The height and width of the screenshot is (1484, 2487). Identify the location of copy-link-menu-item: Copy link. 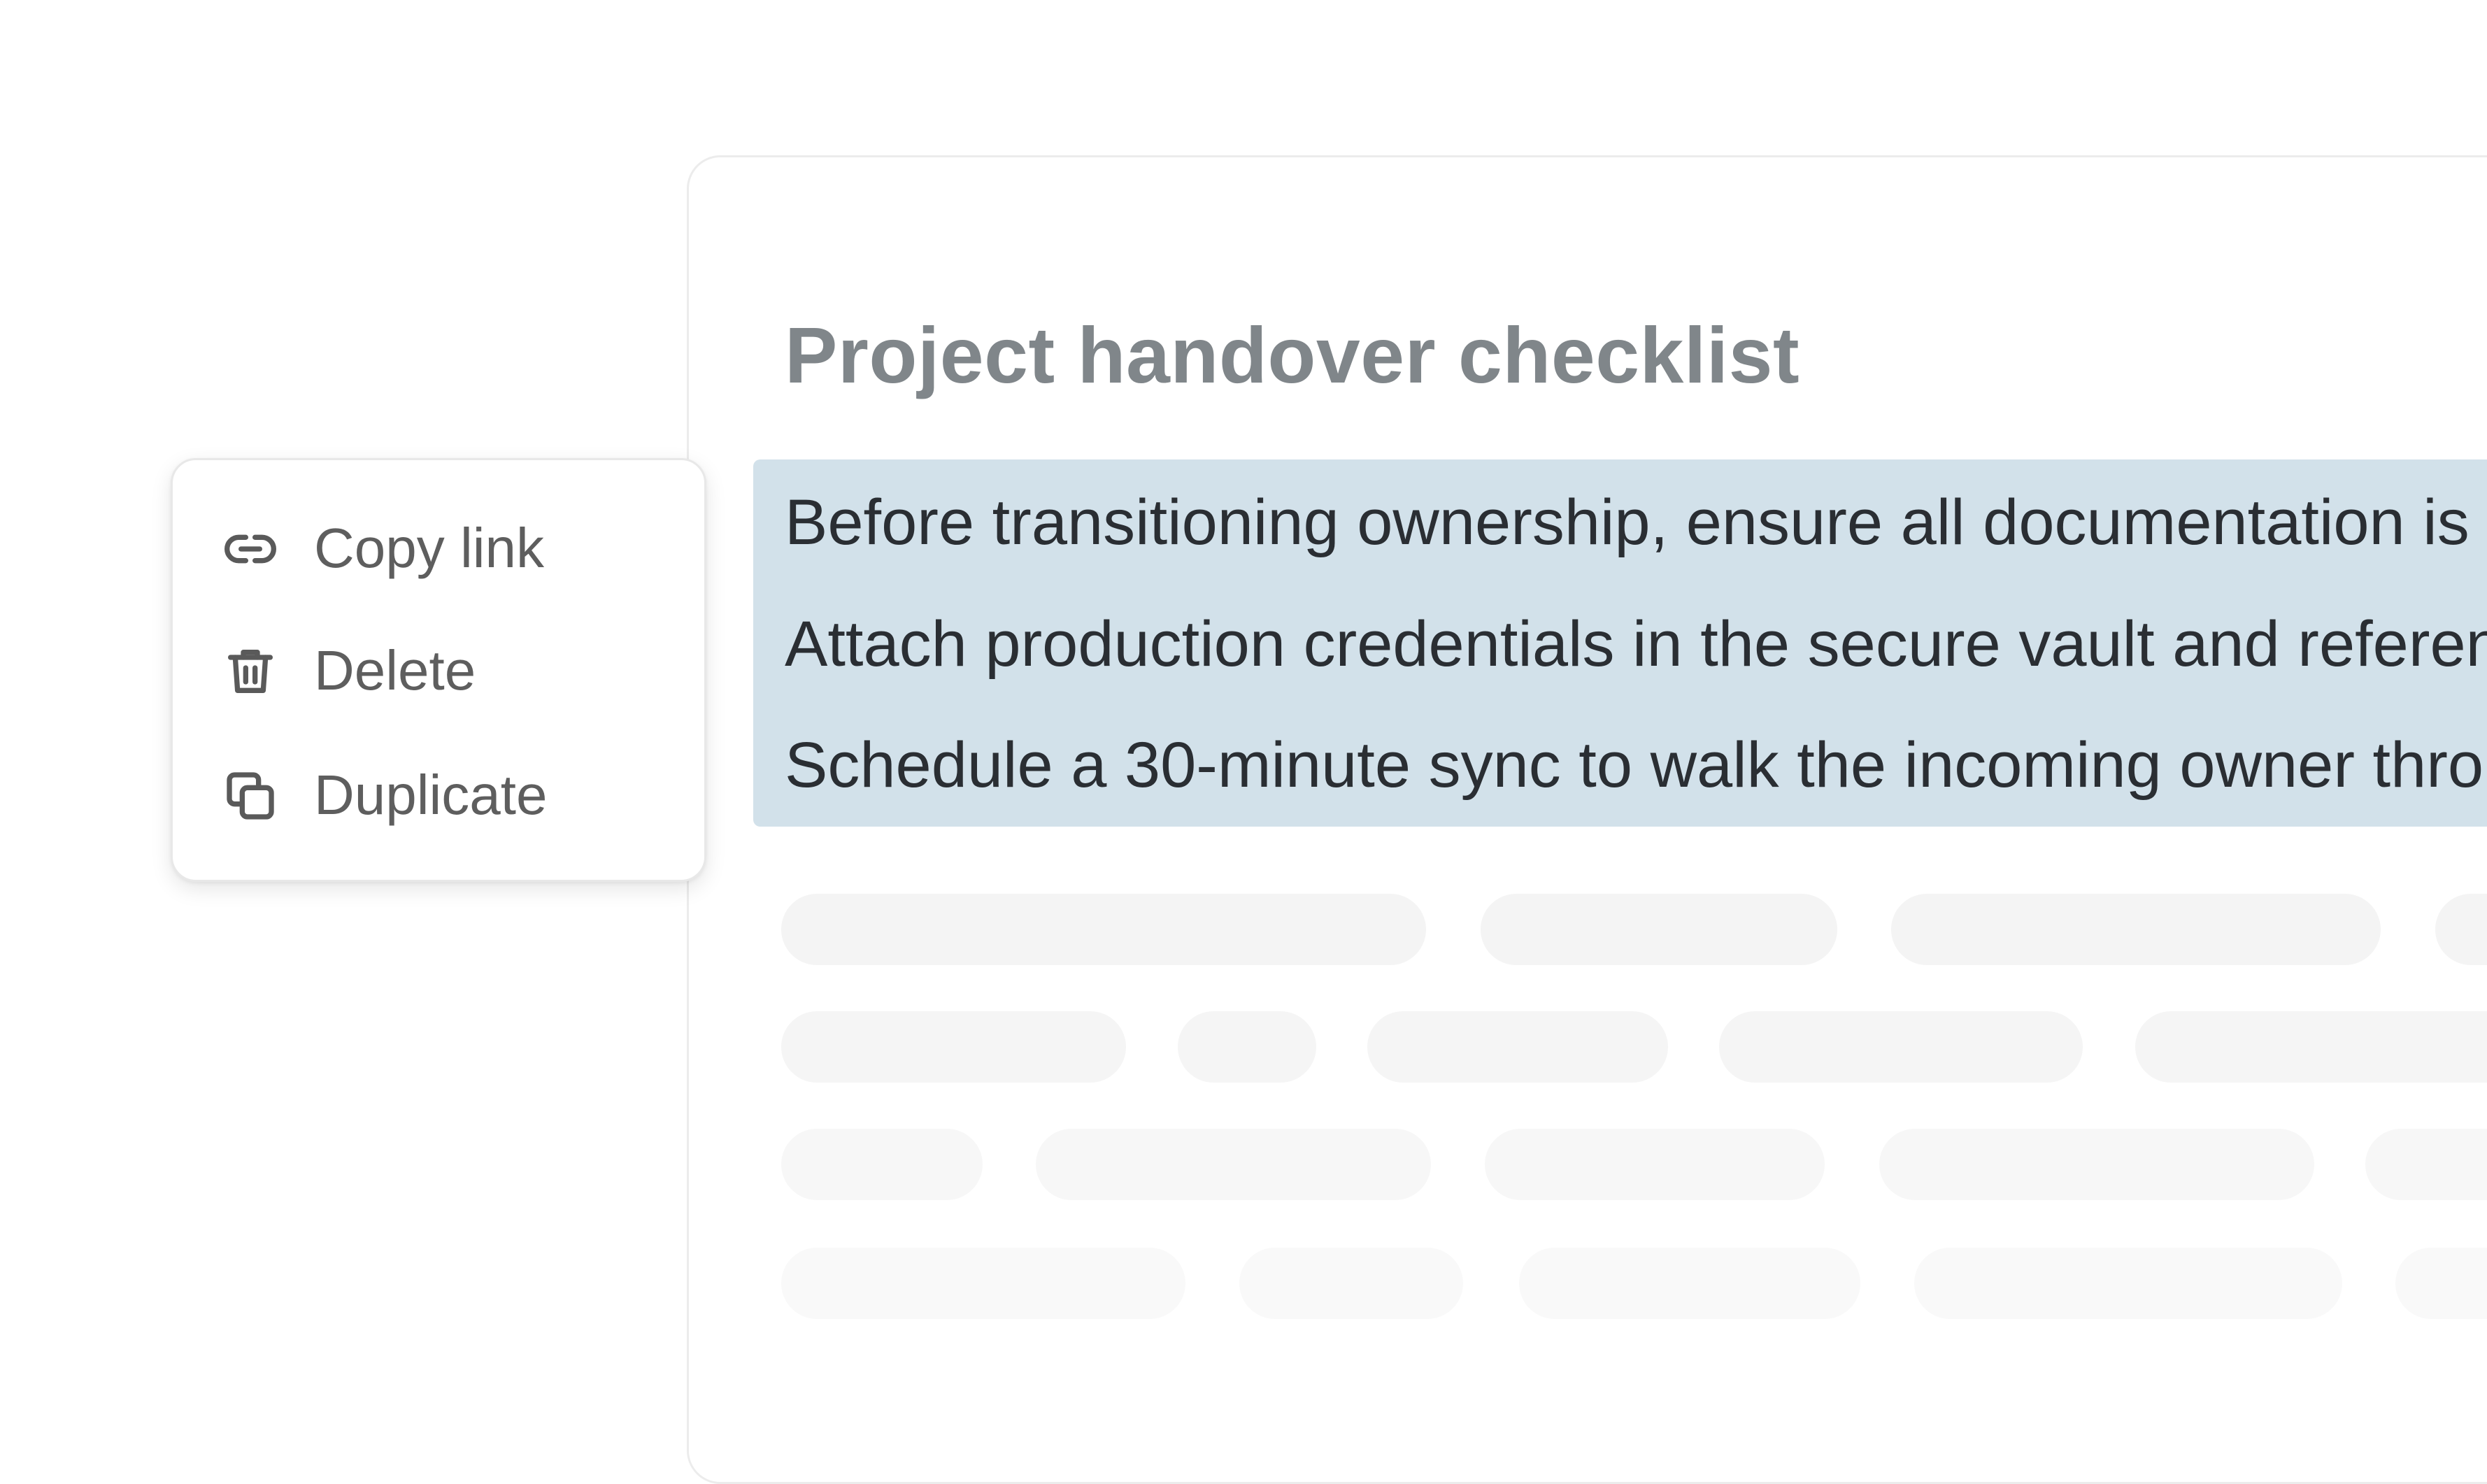
(438, 549).